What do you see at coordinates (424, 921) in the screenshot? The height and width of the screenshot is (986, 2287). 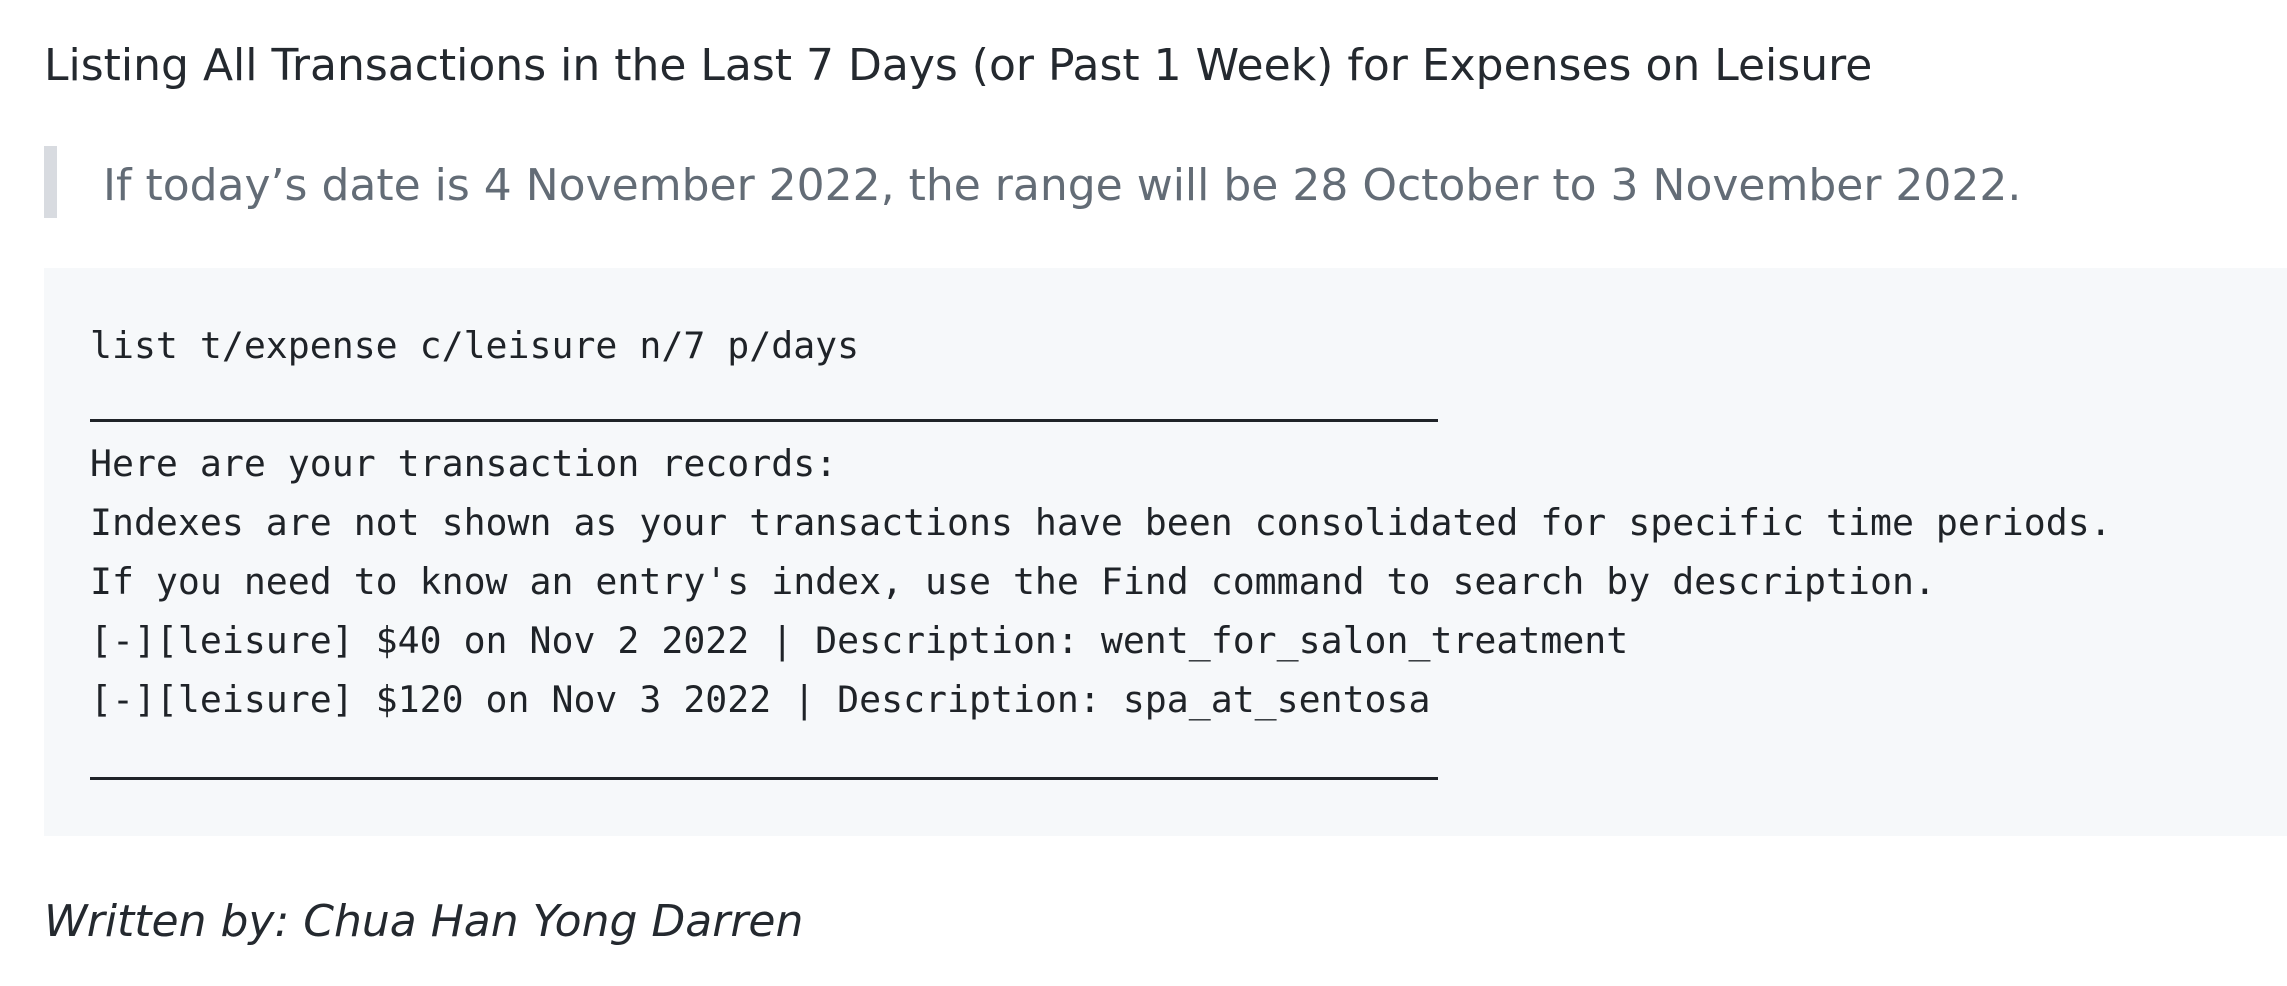 I see `author-credit: Written by: Chua Han Yong Darren` at bounding box center [424, 921].